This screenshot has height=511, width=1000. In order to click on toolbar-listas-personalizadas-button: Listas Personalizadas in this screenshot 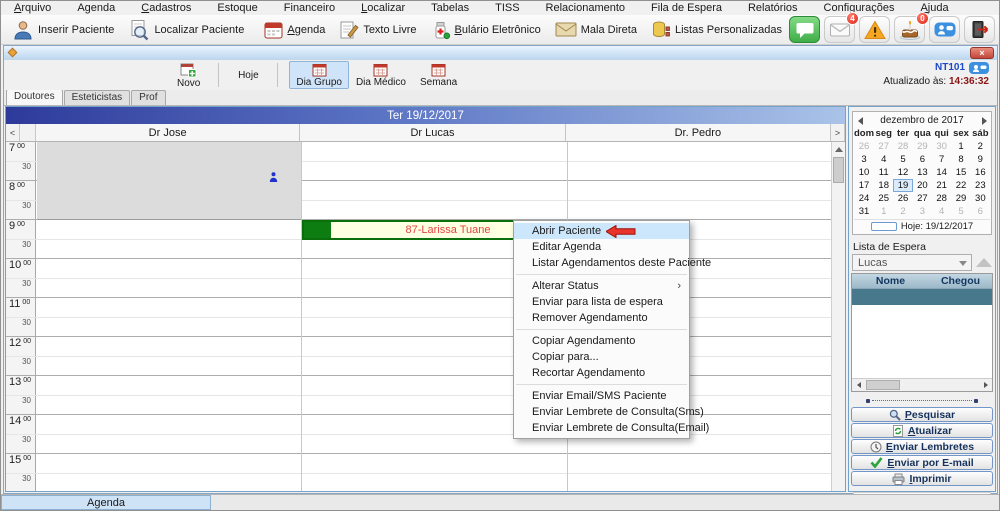, I will do `click(716, 30)`.